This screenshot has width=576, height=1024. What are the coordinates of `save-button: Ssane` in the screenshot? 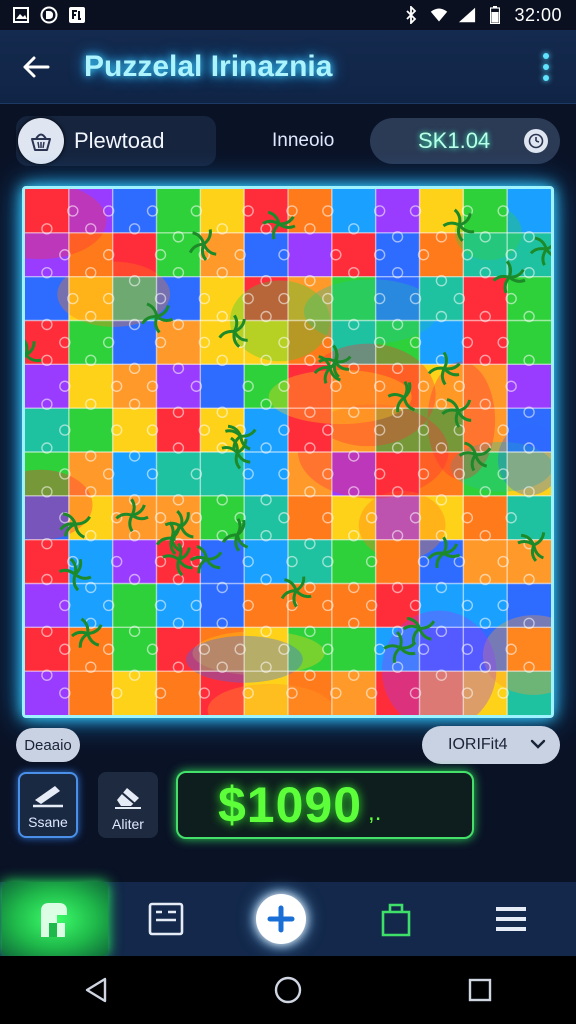 It's located at (48, 805).